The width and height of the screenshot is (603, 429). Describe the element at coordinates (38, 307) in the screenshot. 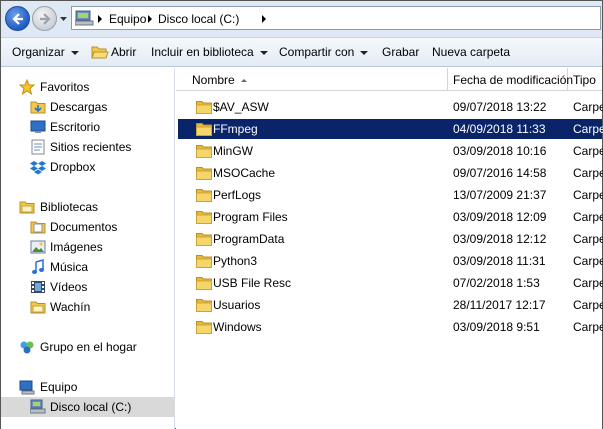

I see `library-folder-icon` at that location.